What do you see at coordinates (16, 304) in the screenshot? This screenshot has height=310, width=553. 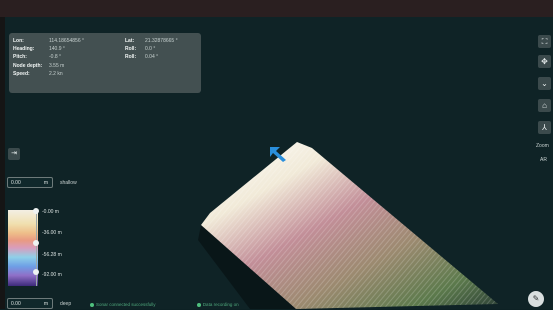 I see `deep-value: 0.00` at bounding box center [16, 304].